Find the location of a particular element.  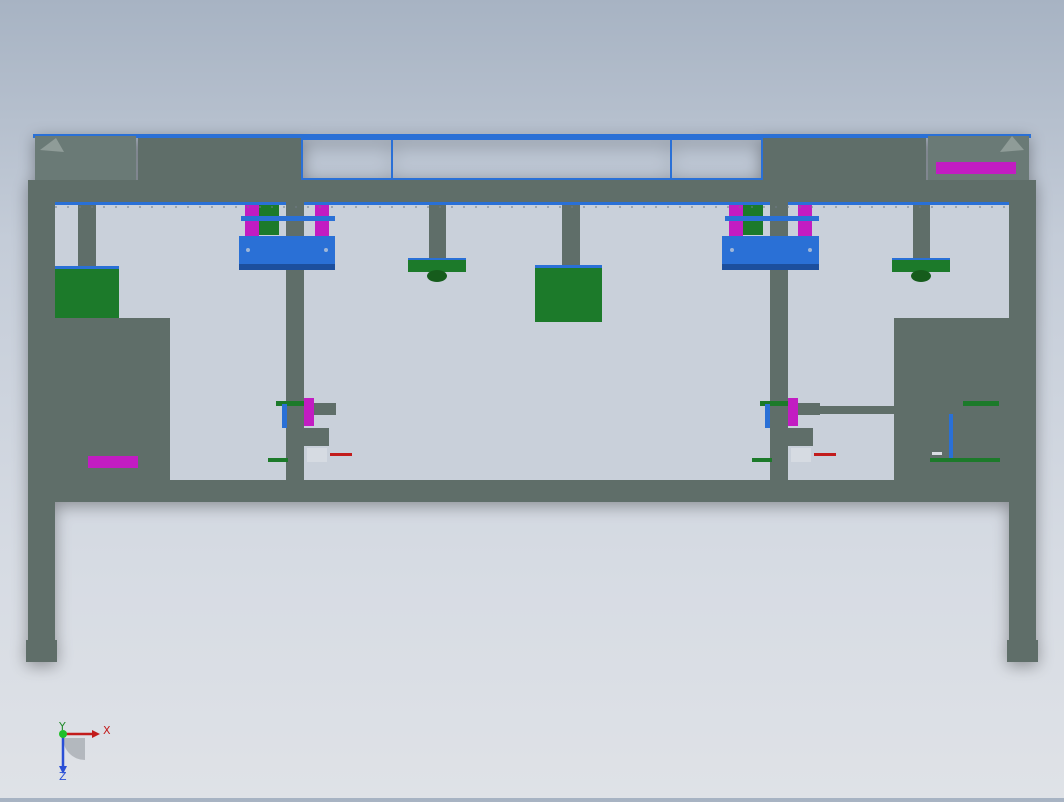

left-label-plate is located at coordinates (113, 462).